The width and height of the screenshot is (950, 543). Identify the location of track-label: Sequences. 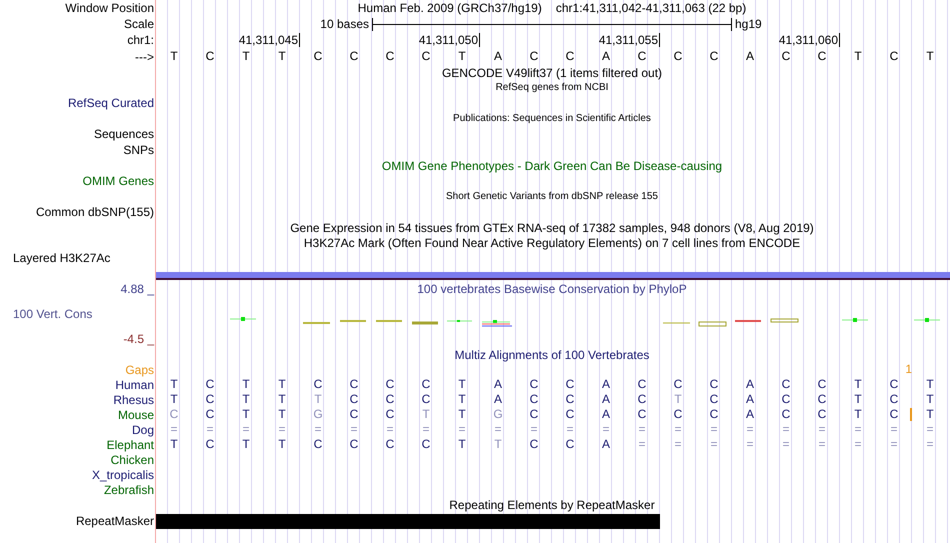
(124, 134).